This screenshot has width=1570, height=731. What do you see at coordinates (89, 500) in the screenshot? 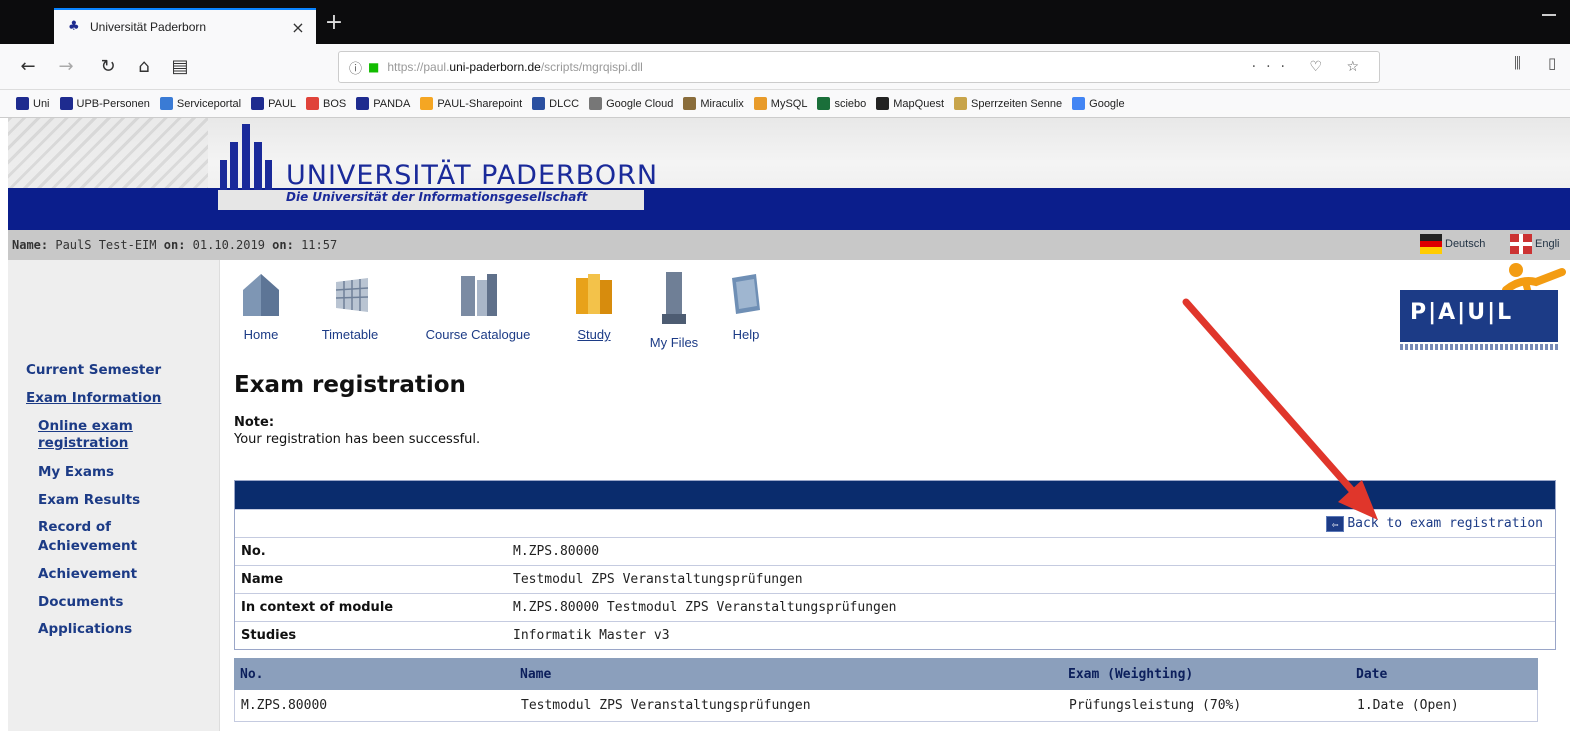
I see `sidebar-item-exam-results: Exam Results` at bounding box center [89, 500].